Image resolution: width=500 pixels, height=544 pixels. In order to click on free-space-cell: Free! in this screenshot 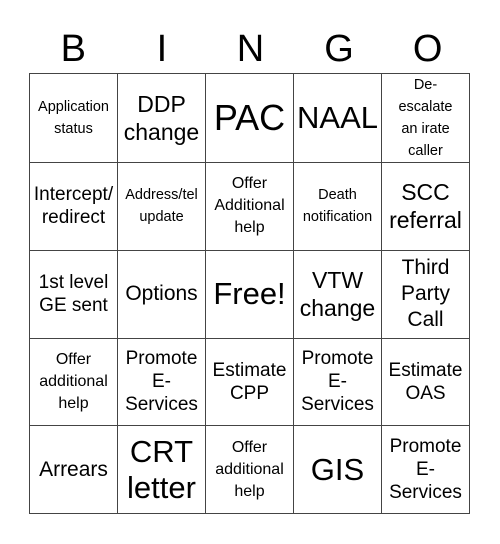, I will do `click(249, 294)`.